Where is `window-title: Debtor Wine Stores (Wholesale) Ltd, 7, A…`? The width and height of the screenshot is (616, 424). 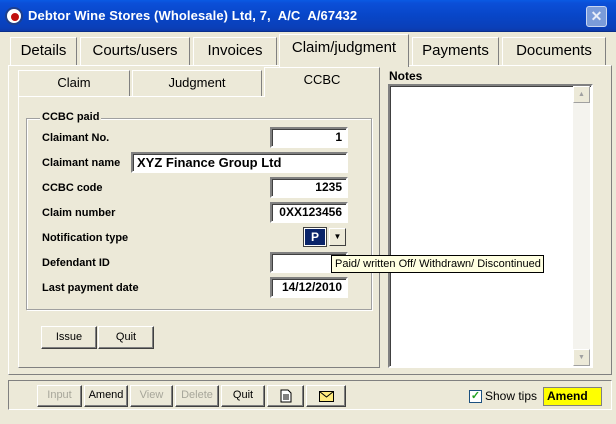 window-title: Debtor Wine Stores (Wholesale) Ltd, 7, A… is located at coordinates (193, 15).